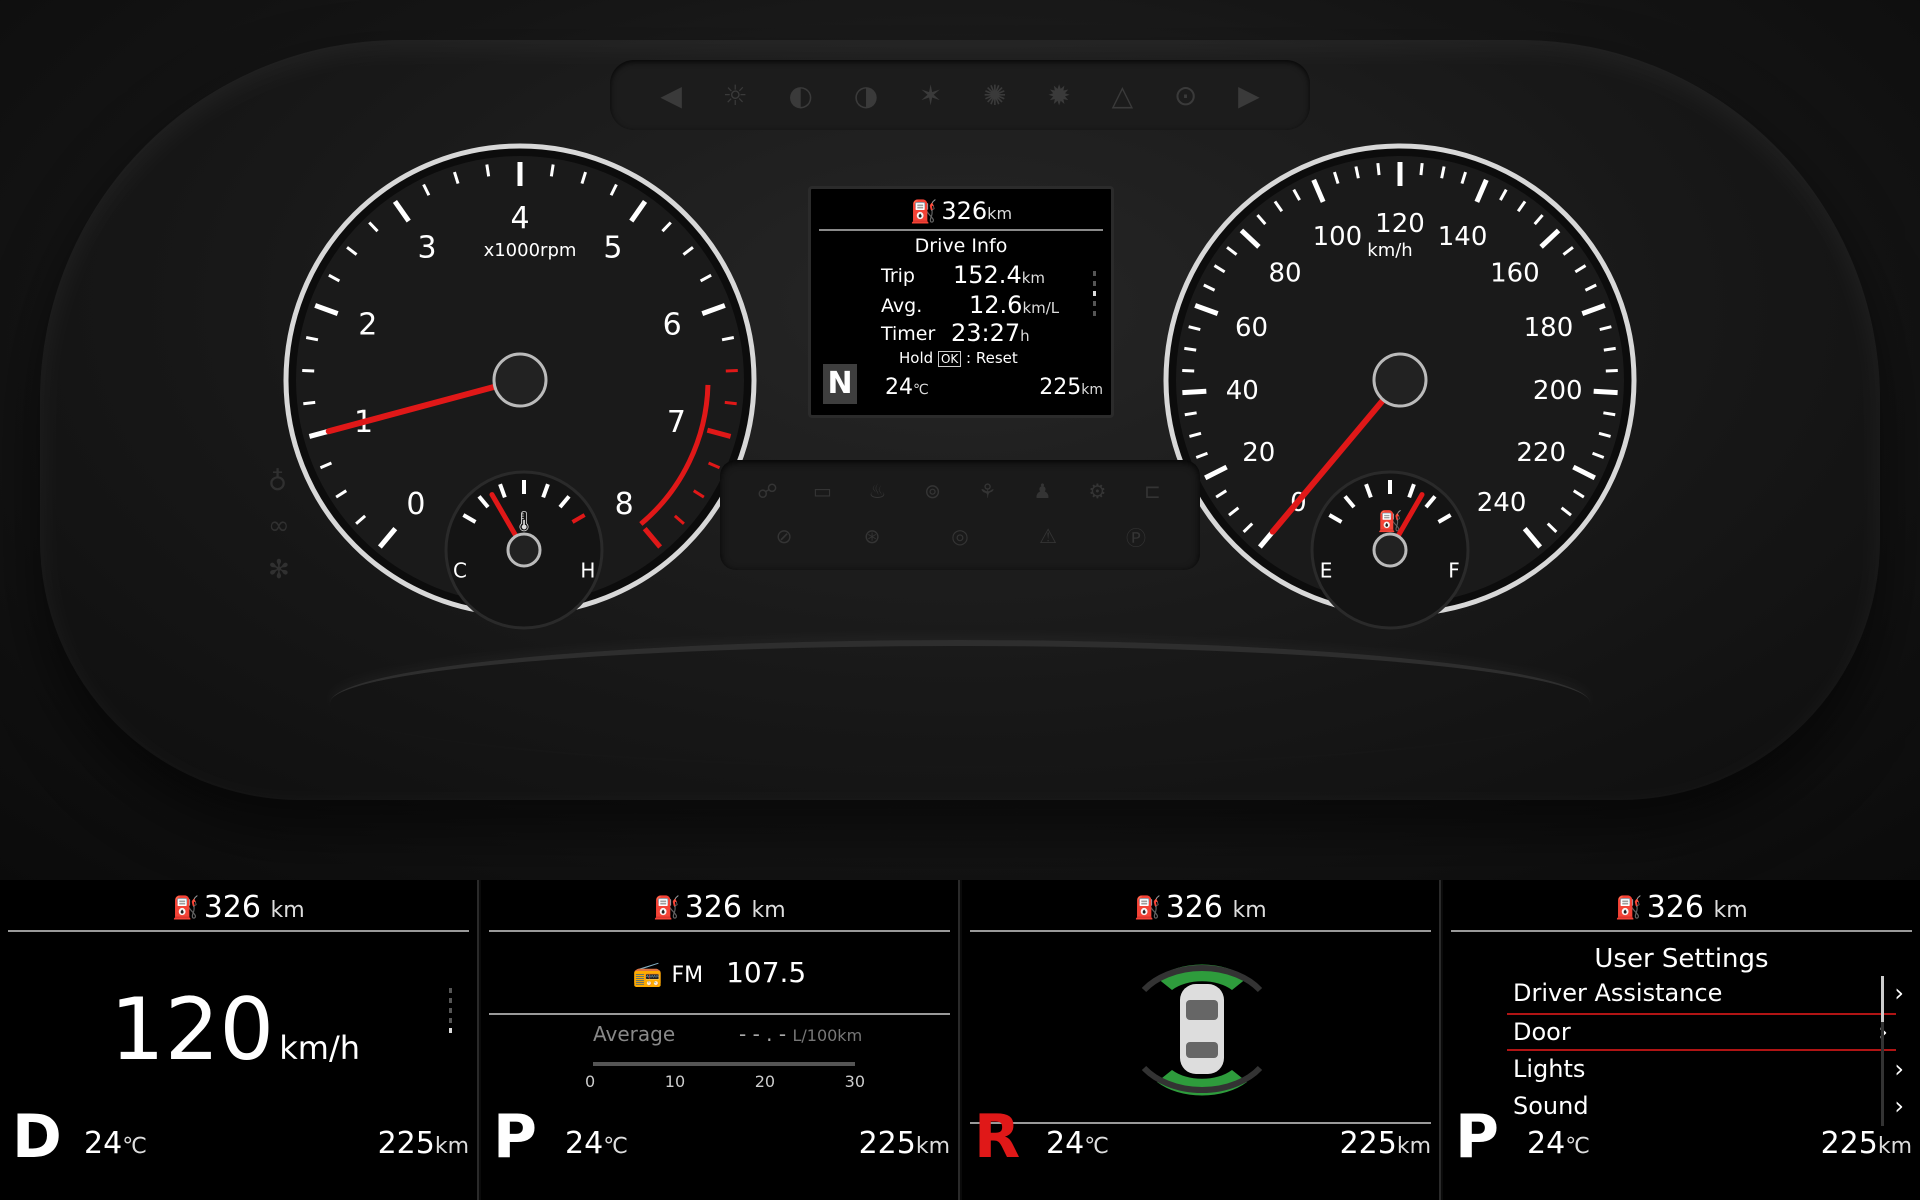 This screenshot has width=1920, height=1200. What do you see at coordinates (960, 703) in the screenshot?
I see `cluster-lip` at bounding box center [960, 703].